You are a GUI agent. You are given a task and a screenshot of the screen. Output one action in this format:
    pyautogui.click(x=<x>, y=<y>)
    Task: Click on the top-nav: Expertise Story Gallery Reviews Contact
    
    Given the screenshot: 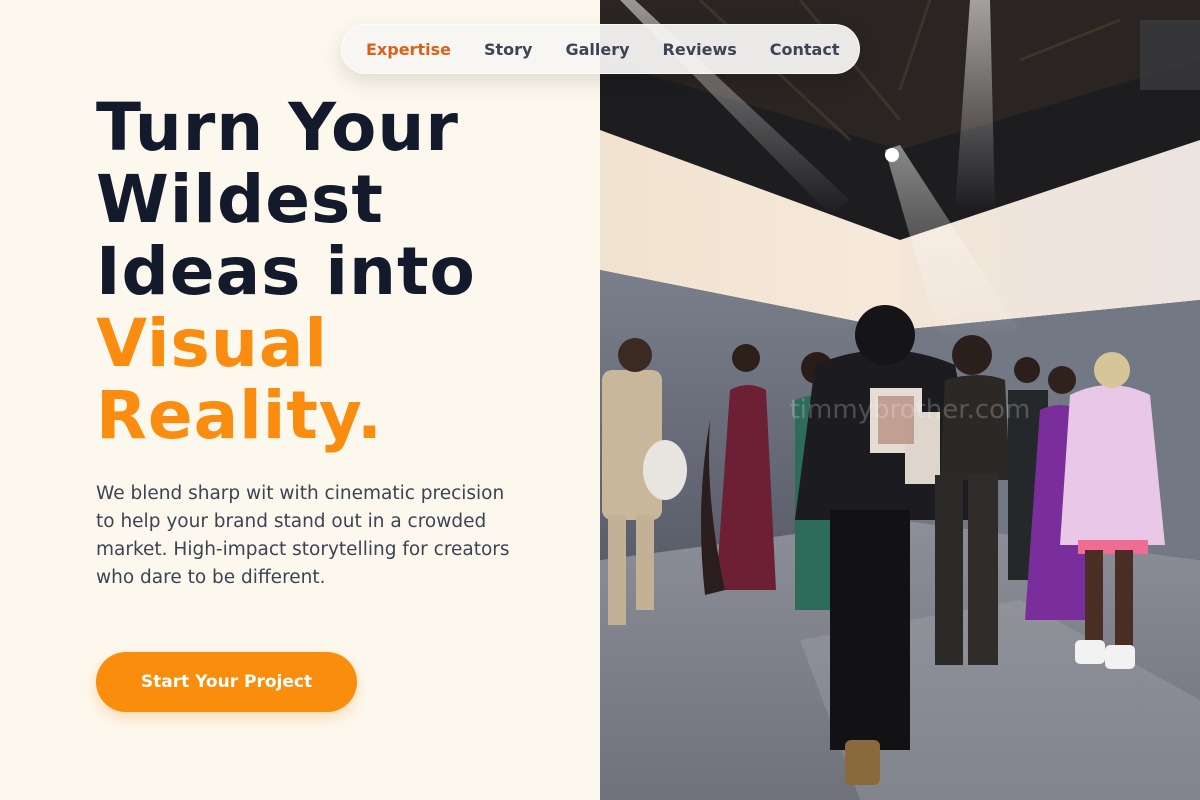 What is the action you would take?
    pyautogui.click(x=600, y=49)
    